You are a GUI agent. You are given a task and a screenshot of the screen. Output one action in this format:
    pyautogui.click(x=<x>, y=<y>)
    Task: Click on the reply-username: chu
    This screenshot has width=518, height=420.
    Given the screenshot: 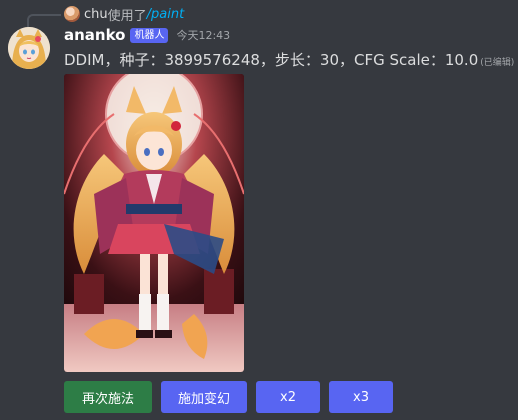 What is the action you would take?
    pyautogui.click(x=96, y=14)
    